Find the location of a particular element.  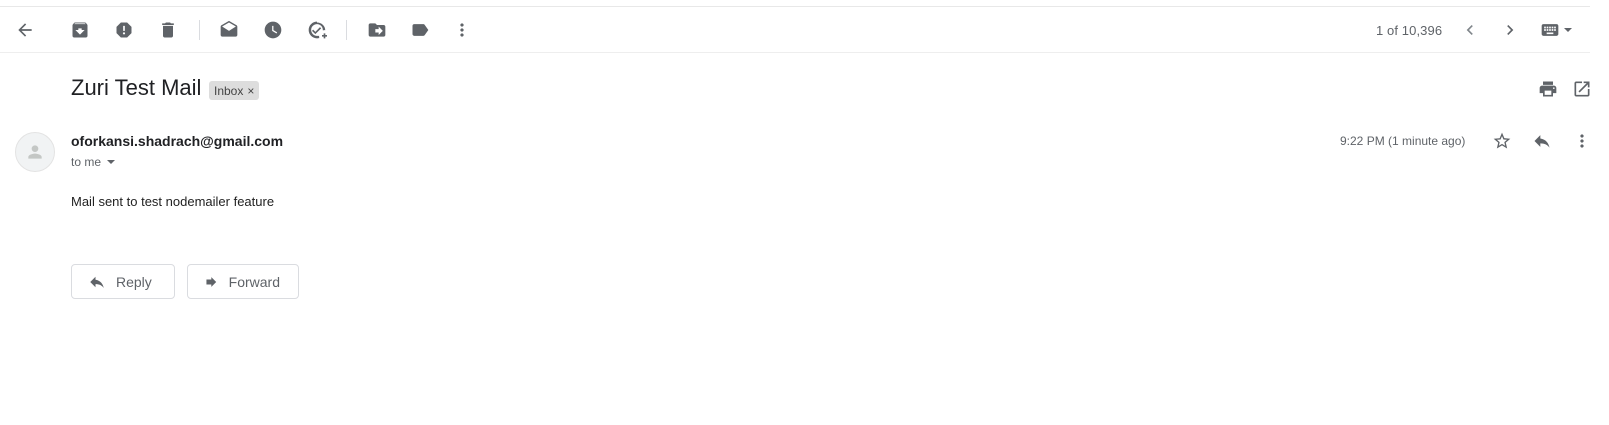

forward-icon is located at coordinates (211, 281).